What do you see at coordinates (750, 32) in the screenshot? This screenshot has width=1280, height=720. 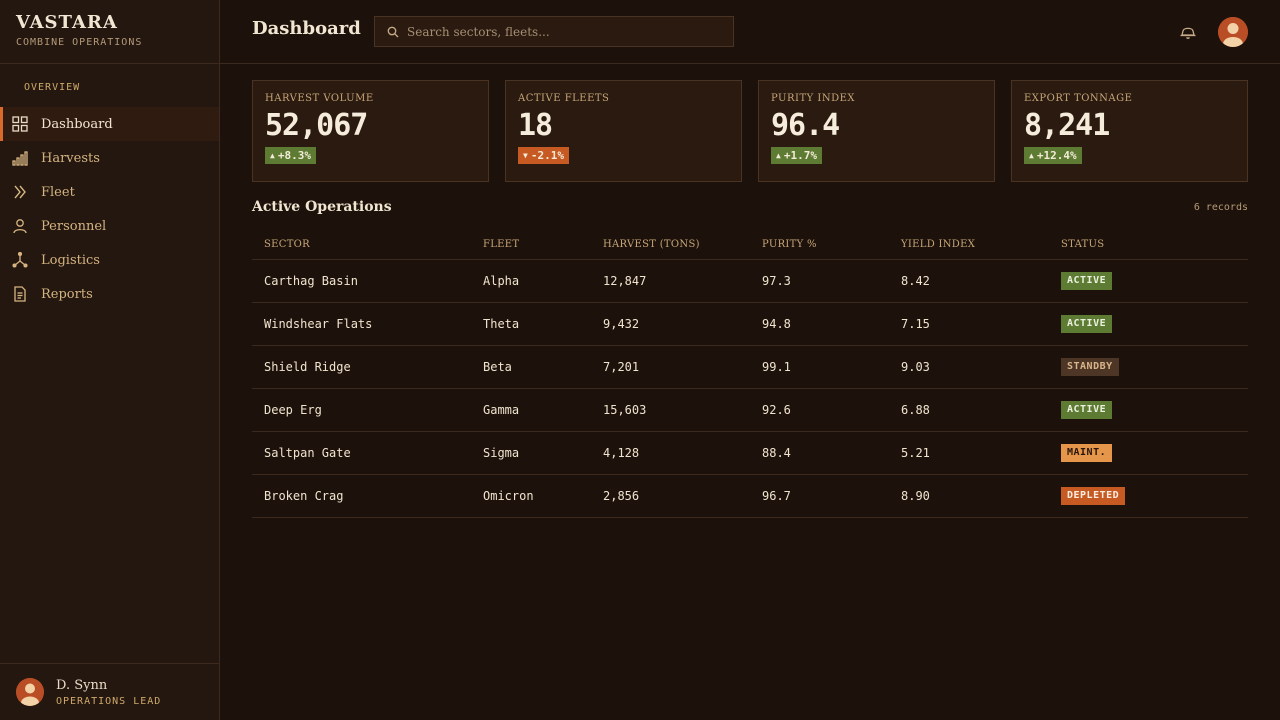 I see `top-header: Dashboard` at bounding box center [750, 32].